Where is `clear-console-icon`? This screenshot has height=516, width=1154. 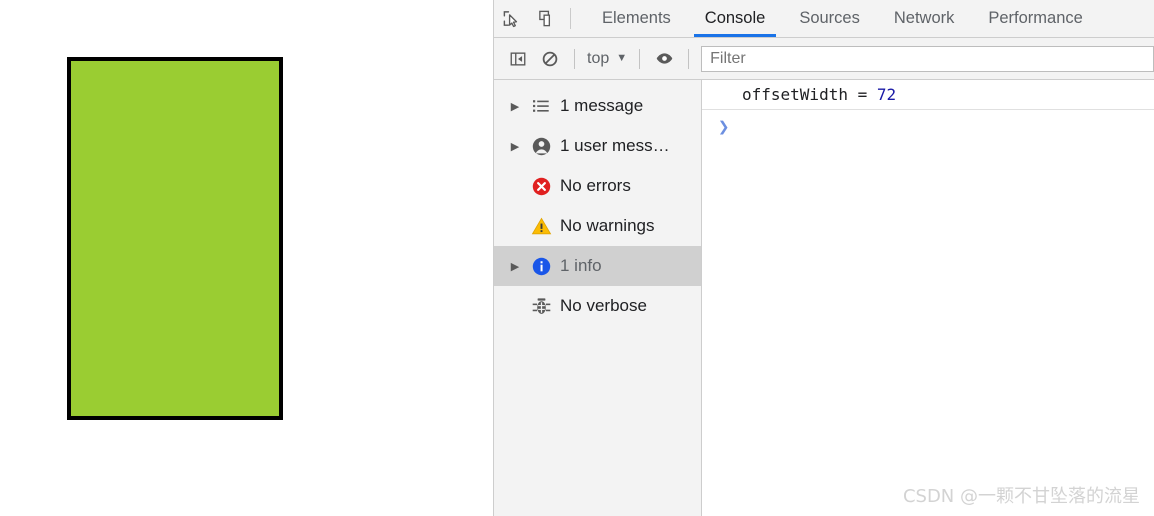
clear-console-icon is located at coordinates (550, 59).